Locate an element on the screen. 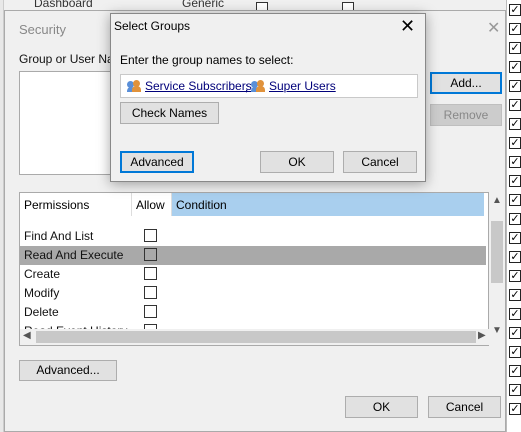 The image size is (521, 432). dialog-cancel-button: Cancel is located at coordinates (380, 162).